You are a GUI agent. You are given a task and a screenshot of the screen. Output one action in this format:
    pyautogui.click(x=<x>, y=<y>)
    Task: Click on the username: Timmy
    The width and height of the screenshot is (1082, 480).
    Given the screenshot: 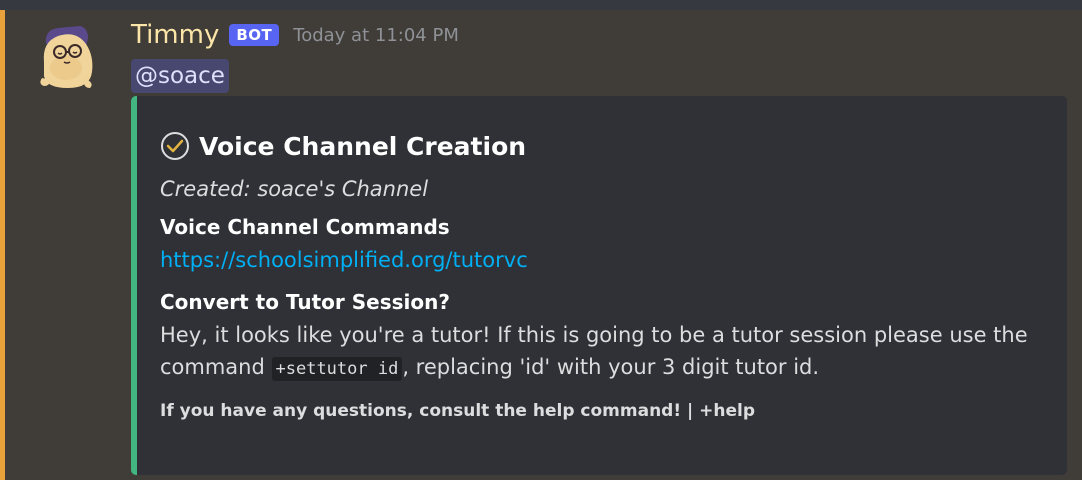 What is the action you would take?
    pyautogui.click(x=175, y=35)
    